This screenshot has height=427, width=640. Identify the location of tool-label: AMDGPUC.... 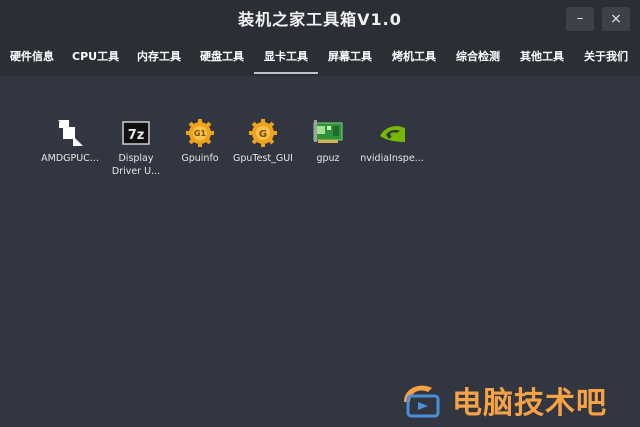
(70, 158).